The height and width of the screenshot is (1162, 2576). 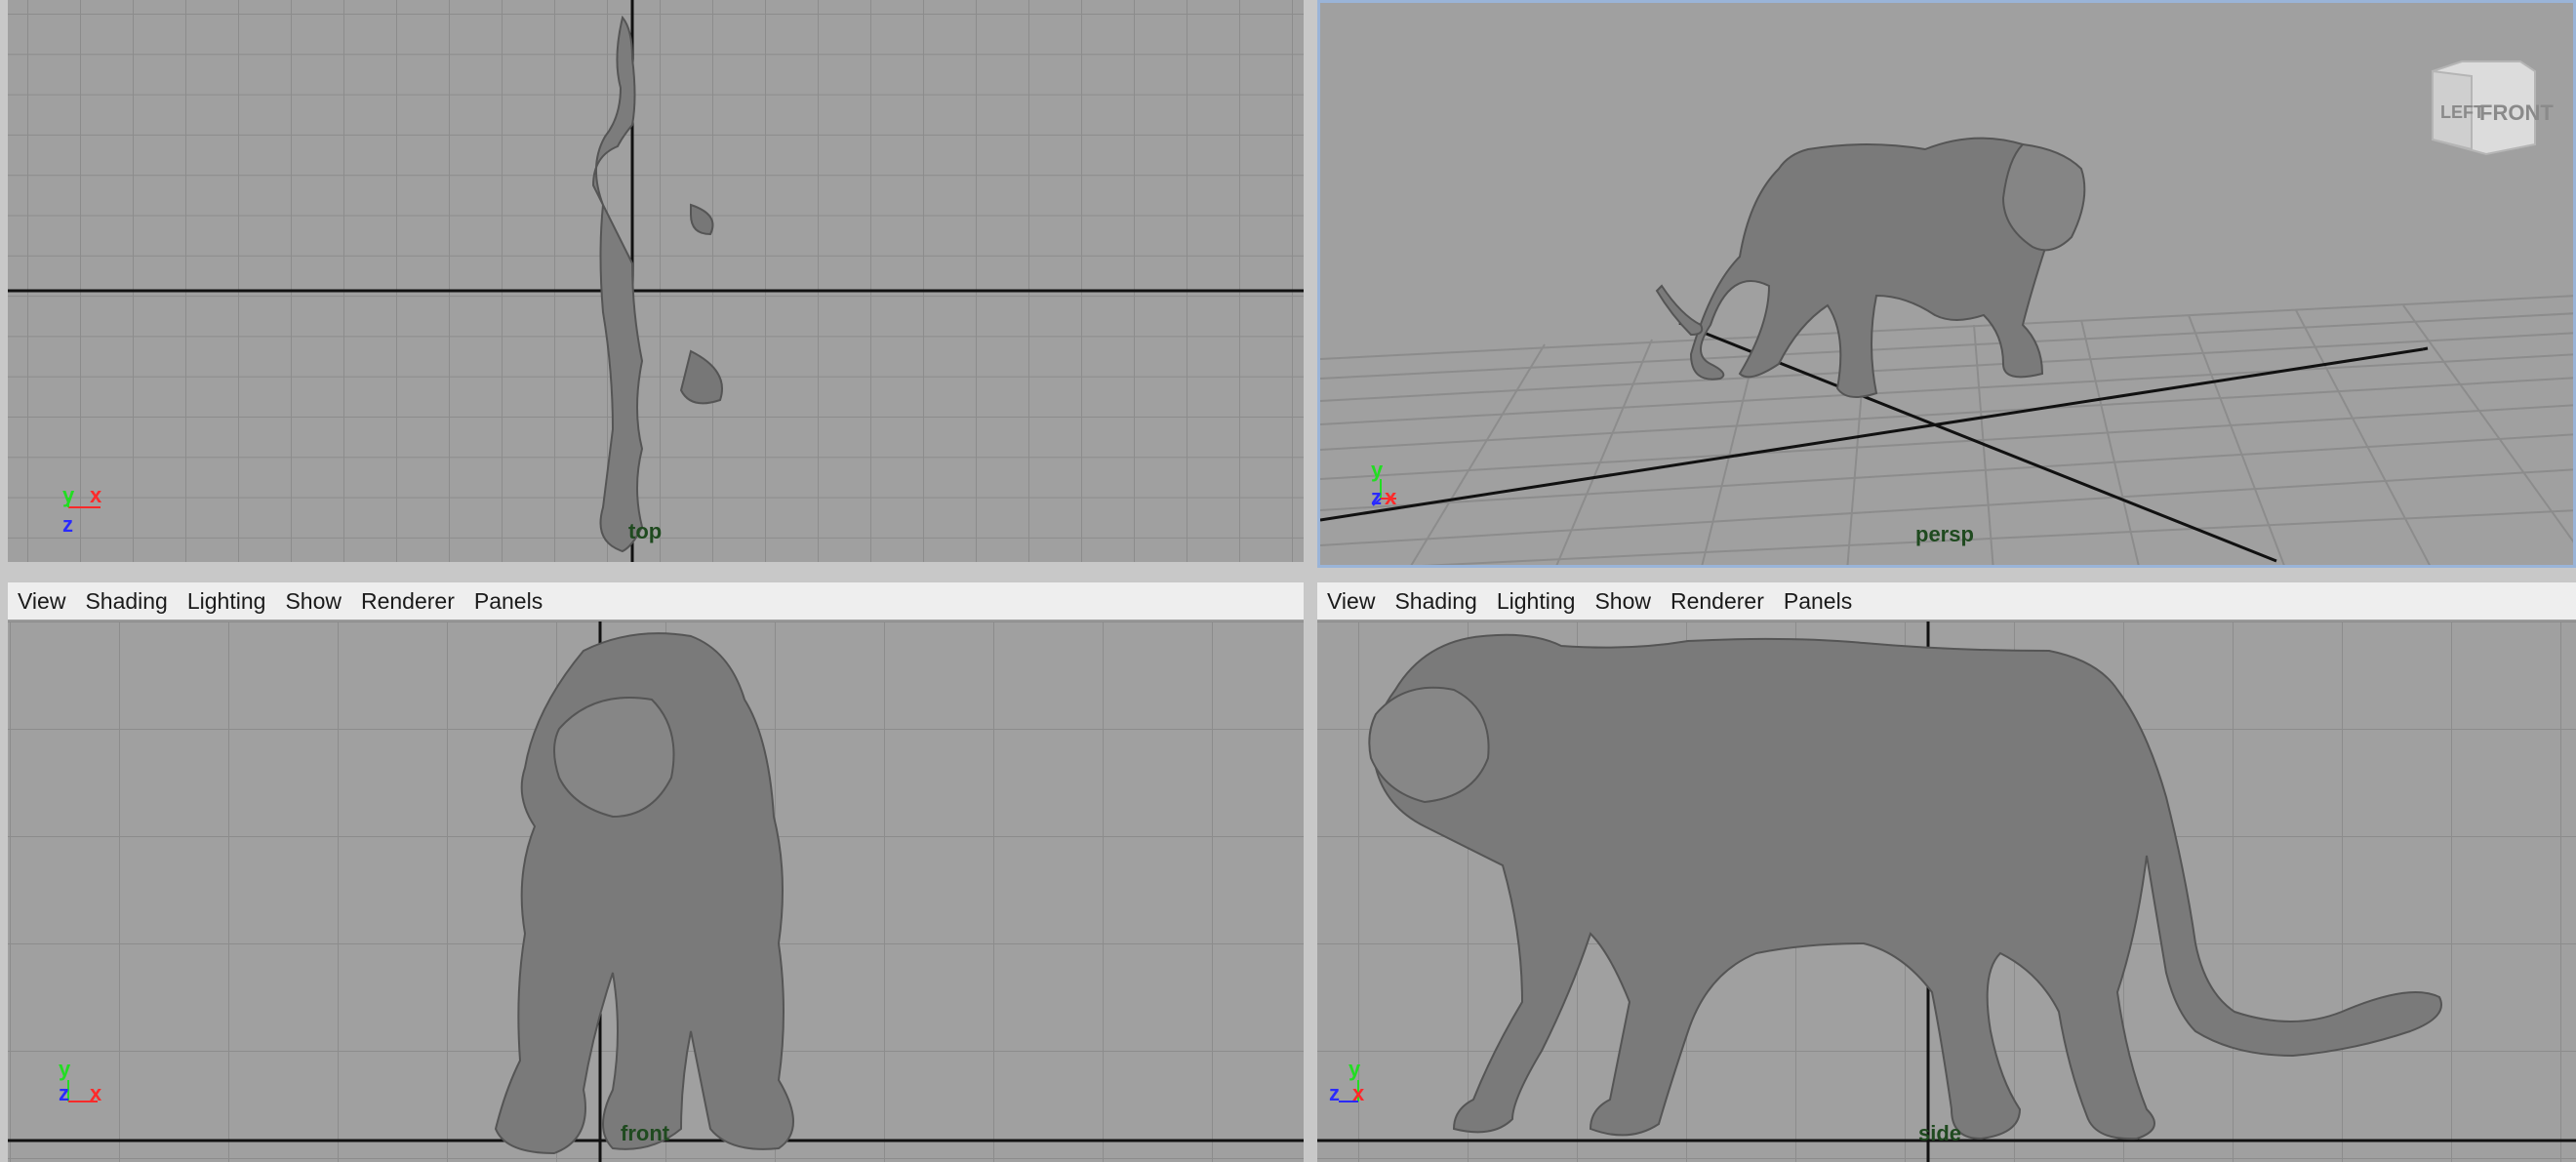 I want to click on camera-label-front: front, so click(x=645, y=1133).